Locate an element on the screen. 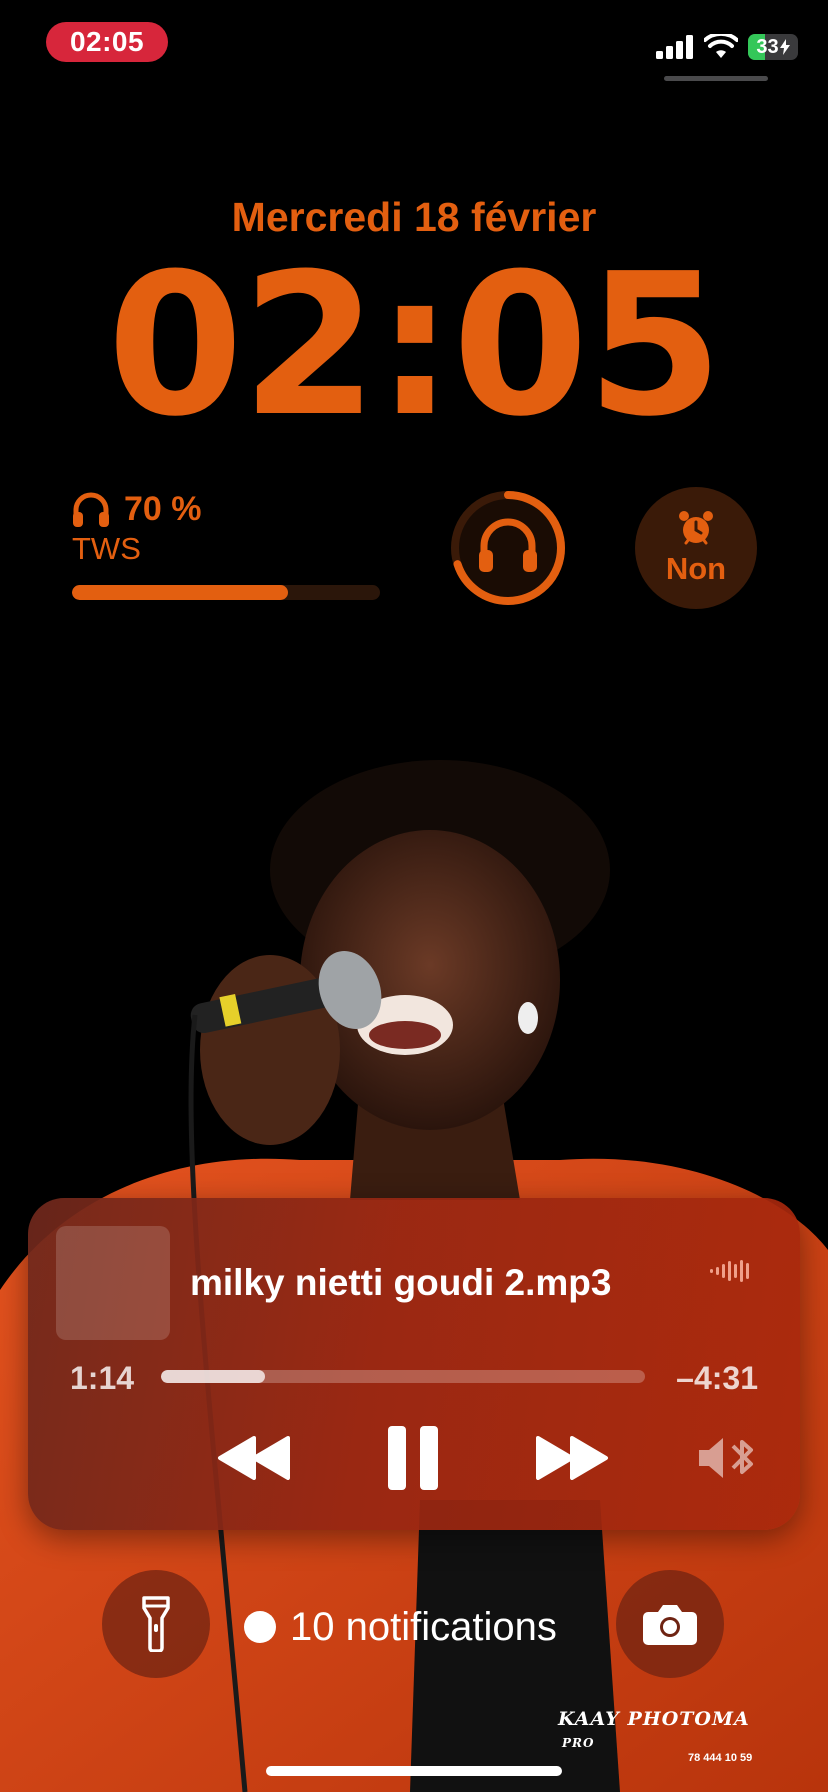 The height and width of the screenshot is (1792, 828). notifications-summary: 10 notifications is located at coordinates (400, 1627).